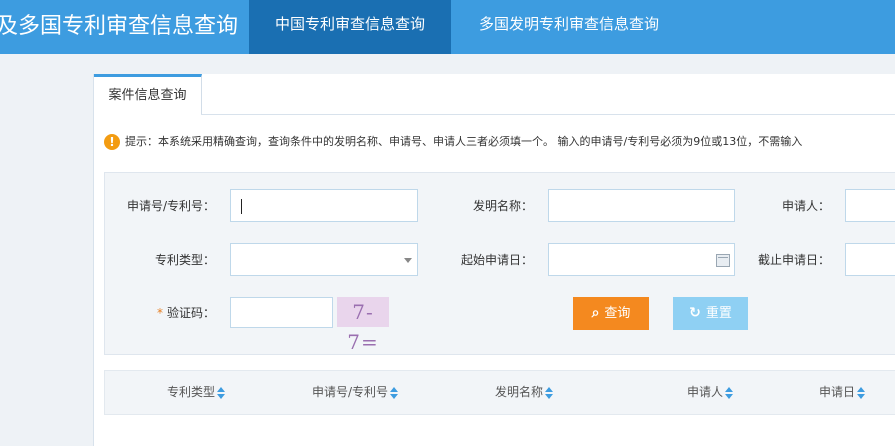 This screenshot has height=446, width=895. What do you see at coordinates (519, 392) in the screenshot?
I see `column-label: 发明名称` at bounding box center [519, 392].